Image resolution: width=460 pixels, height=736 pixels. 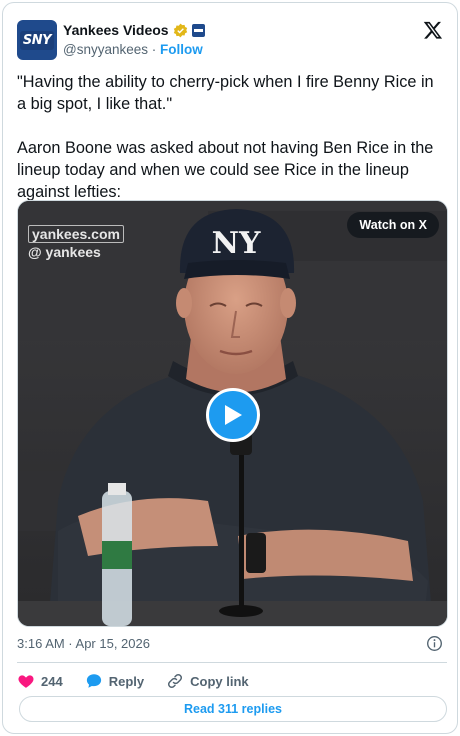 I want to click on avatar: SNY, so click(x=37, y=40).